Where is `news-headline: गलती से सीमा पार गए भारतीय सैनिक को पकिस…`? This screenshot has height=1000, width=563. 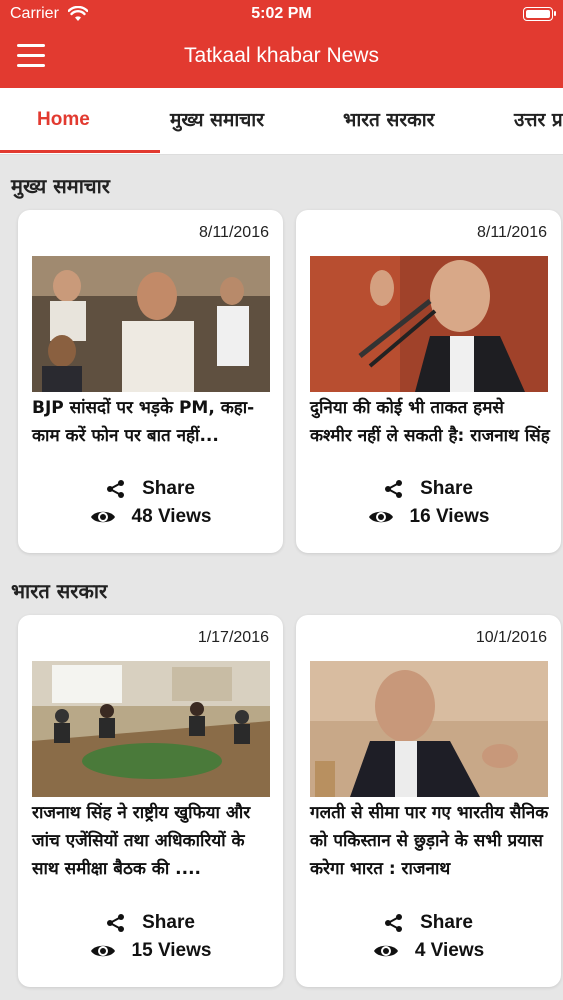
news-headline: गलती से सीमा पार गए भारतीय सैनिक को पकिस… is located at coordinates (430, 841).